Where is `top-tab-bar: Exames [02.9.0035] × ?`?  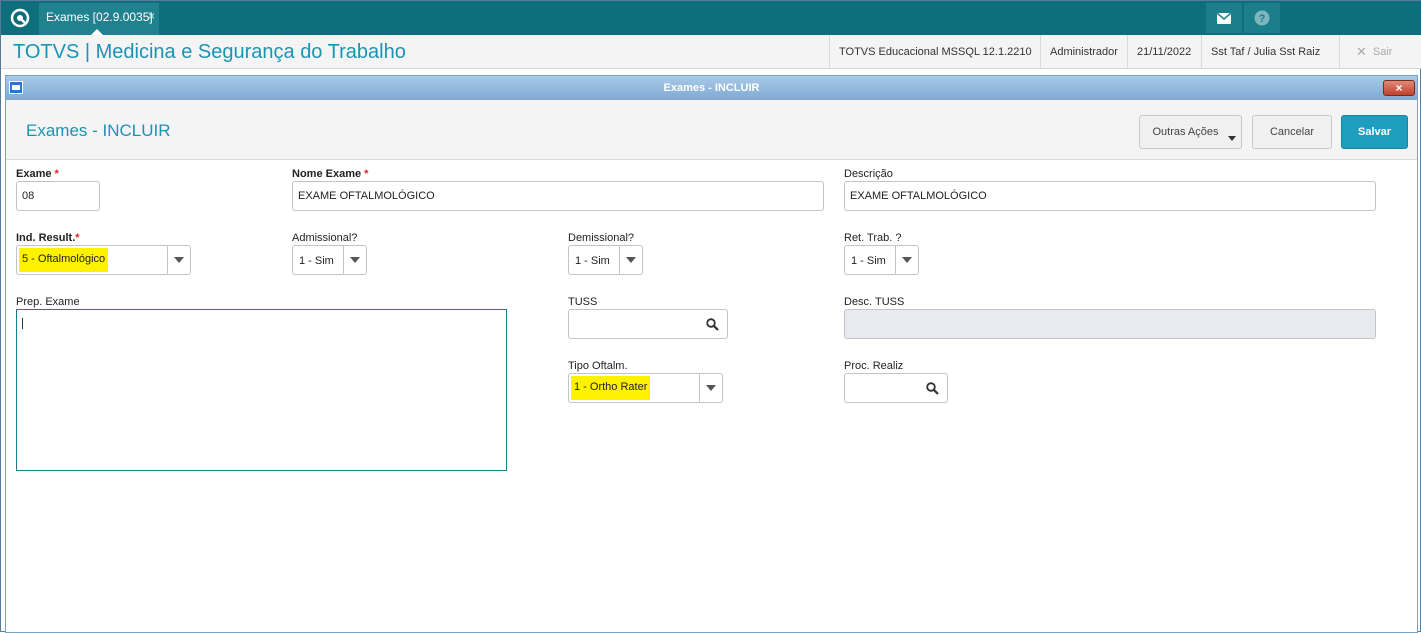
top-tab-bar: Exames [02.9.0035] × ? is located at coordinates (711, 18).